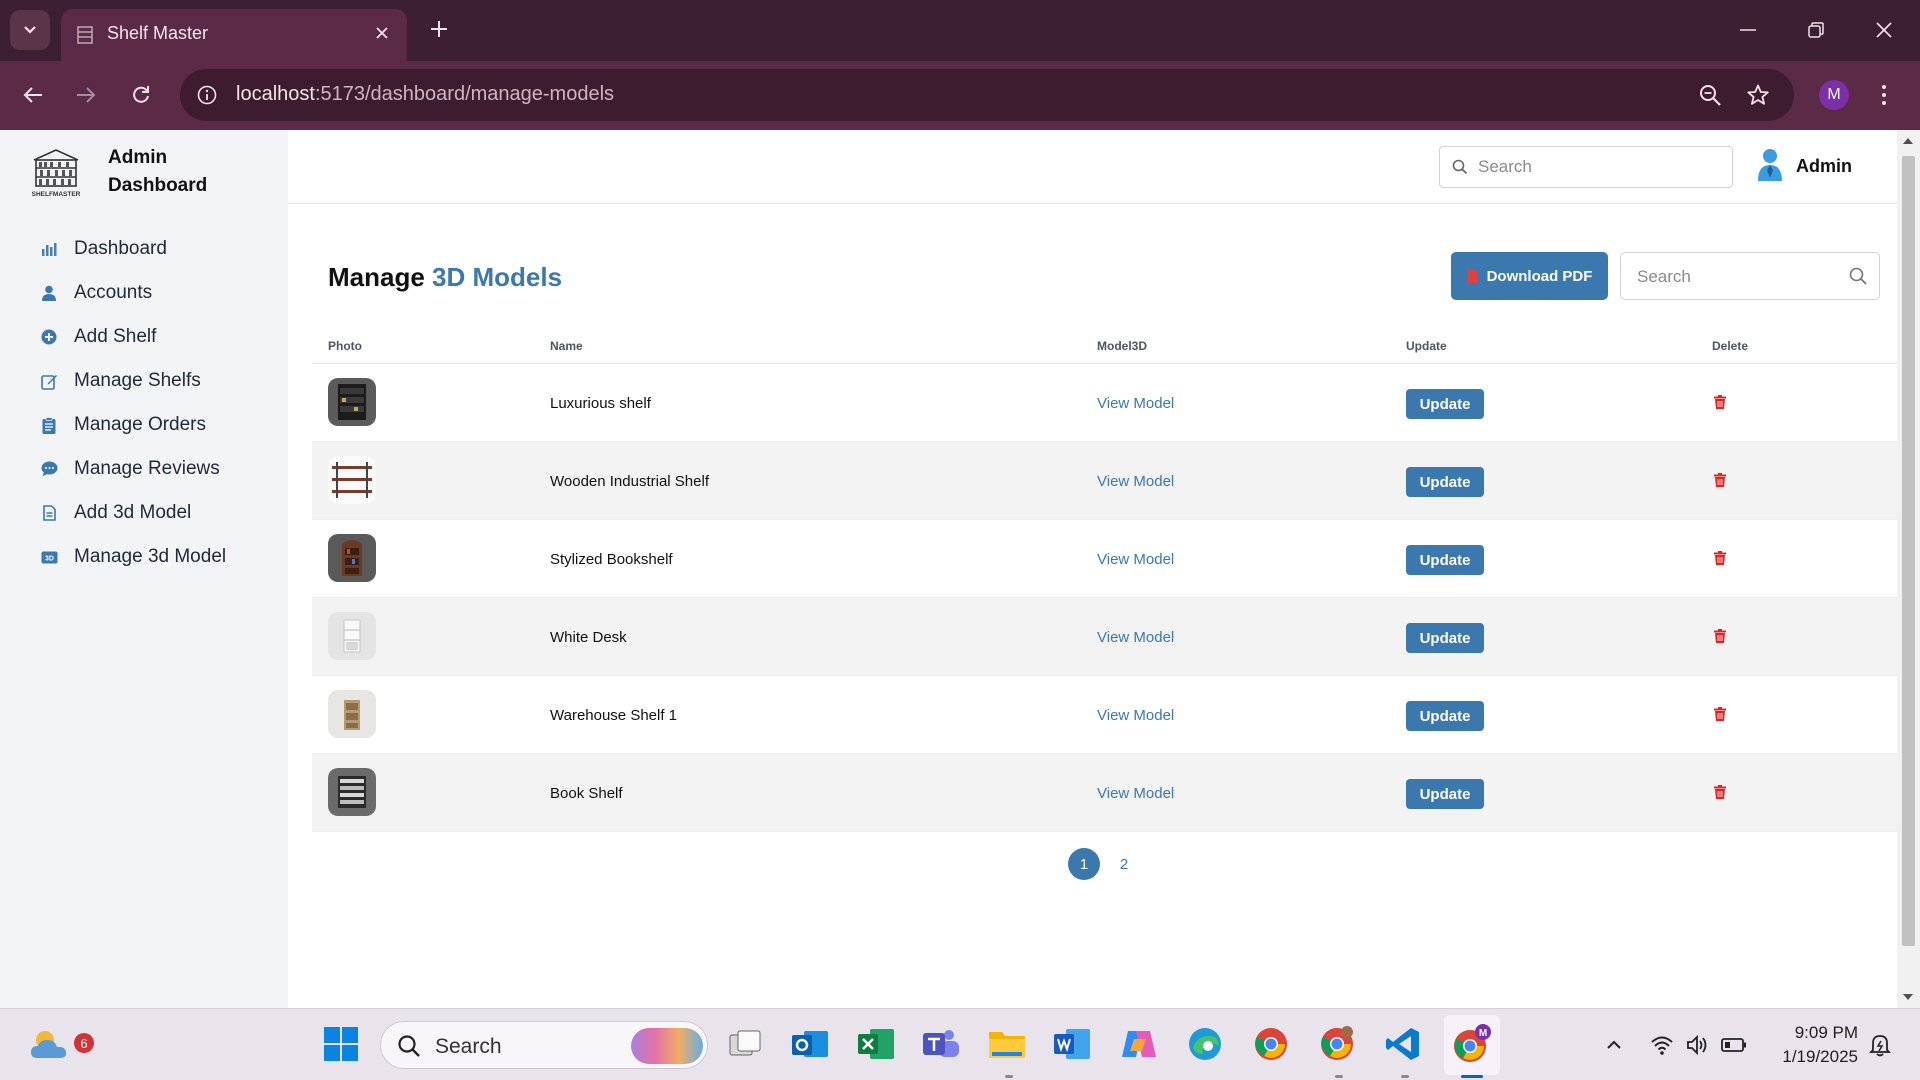 Image resolution: width=1920 pixels, height=1080 pixels. I want to click on vscode-icon, so click(1402, 1044).